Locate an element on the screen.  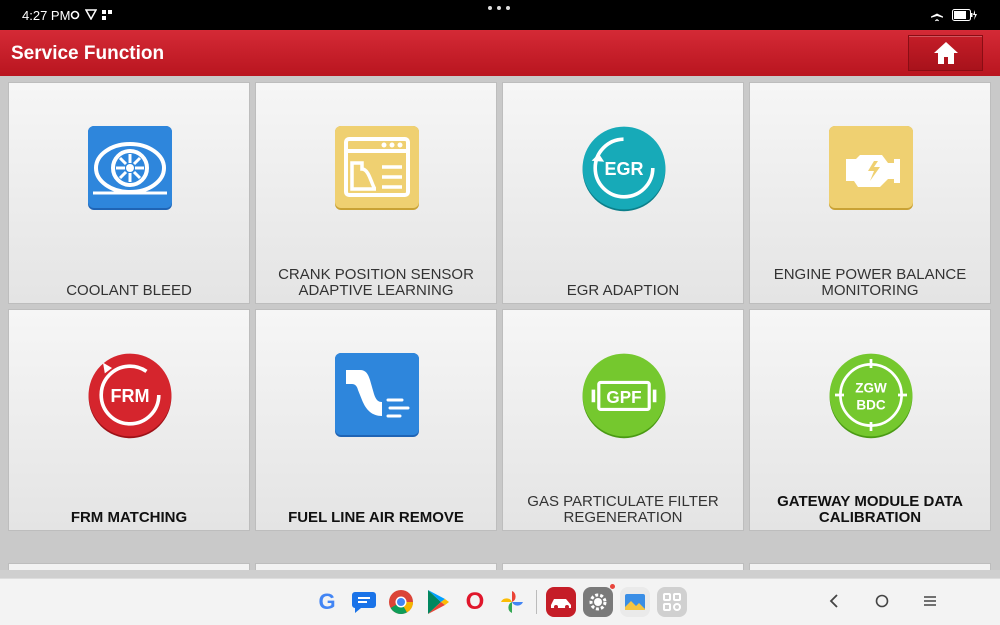
back-button is located at coordinates (834, 601).